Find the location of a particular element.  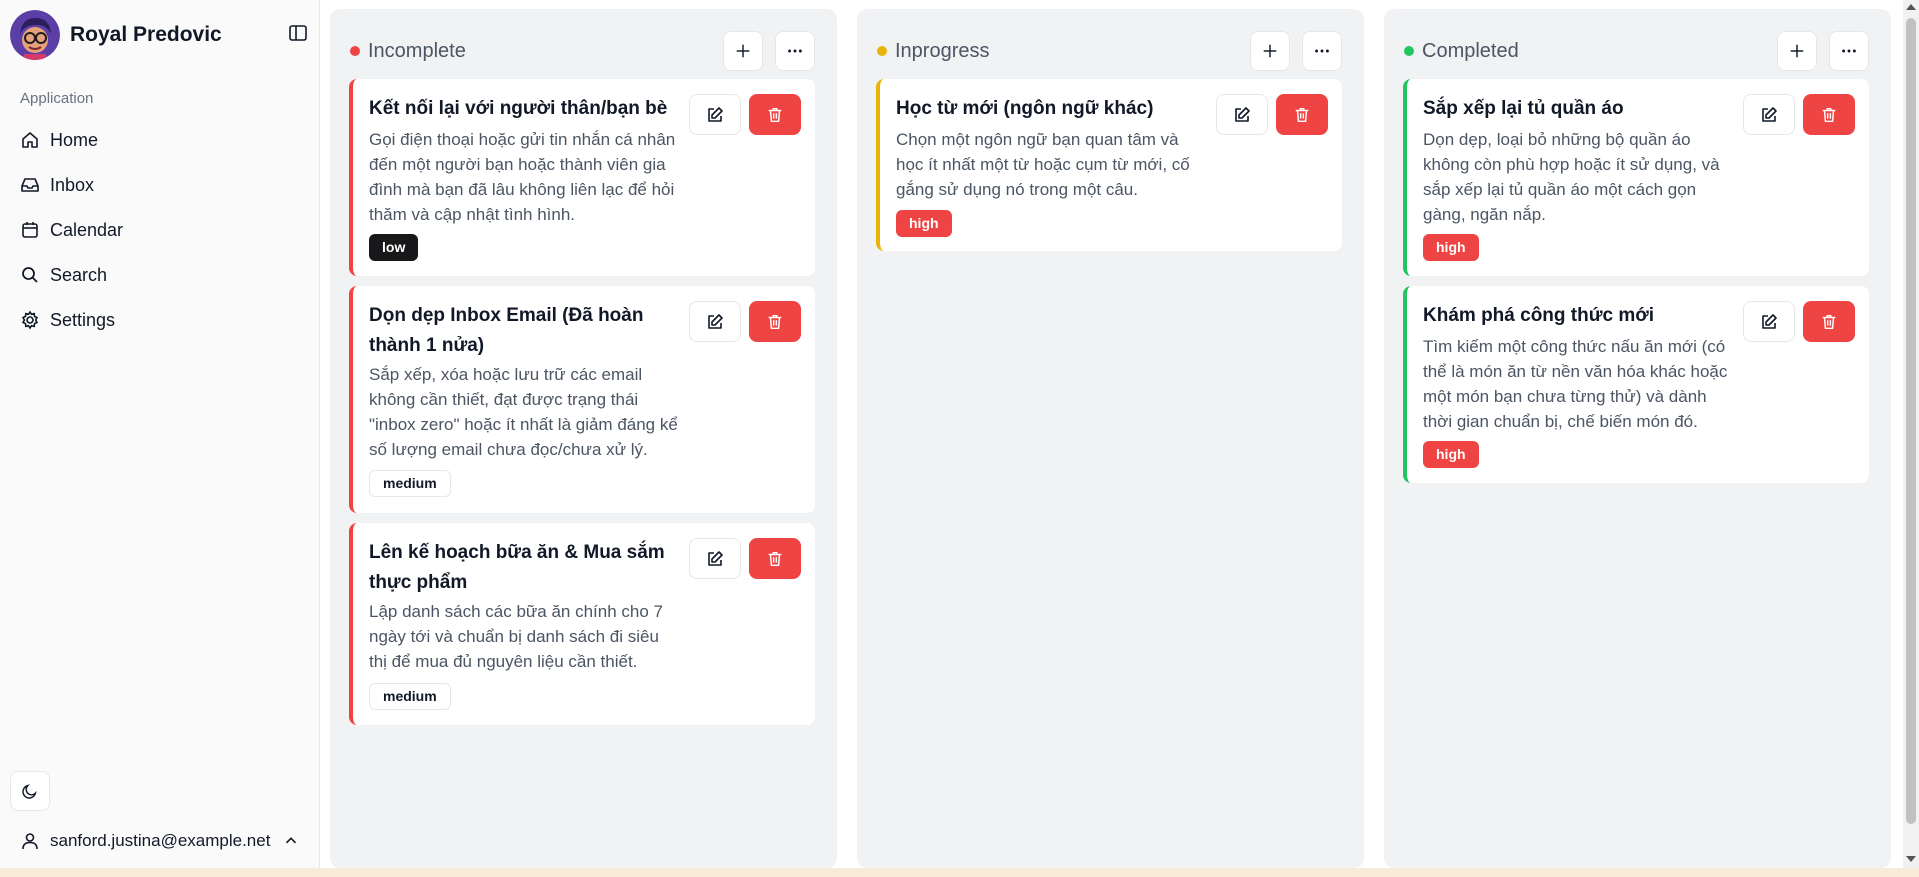

column-title: Inprogress is located at coordinates (942, 51).